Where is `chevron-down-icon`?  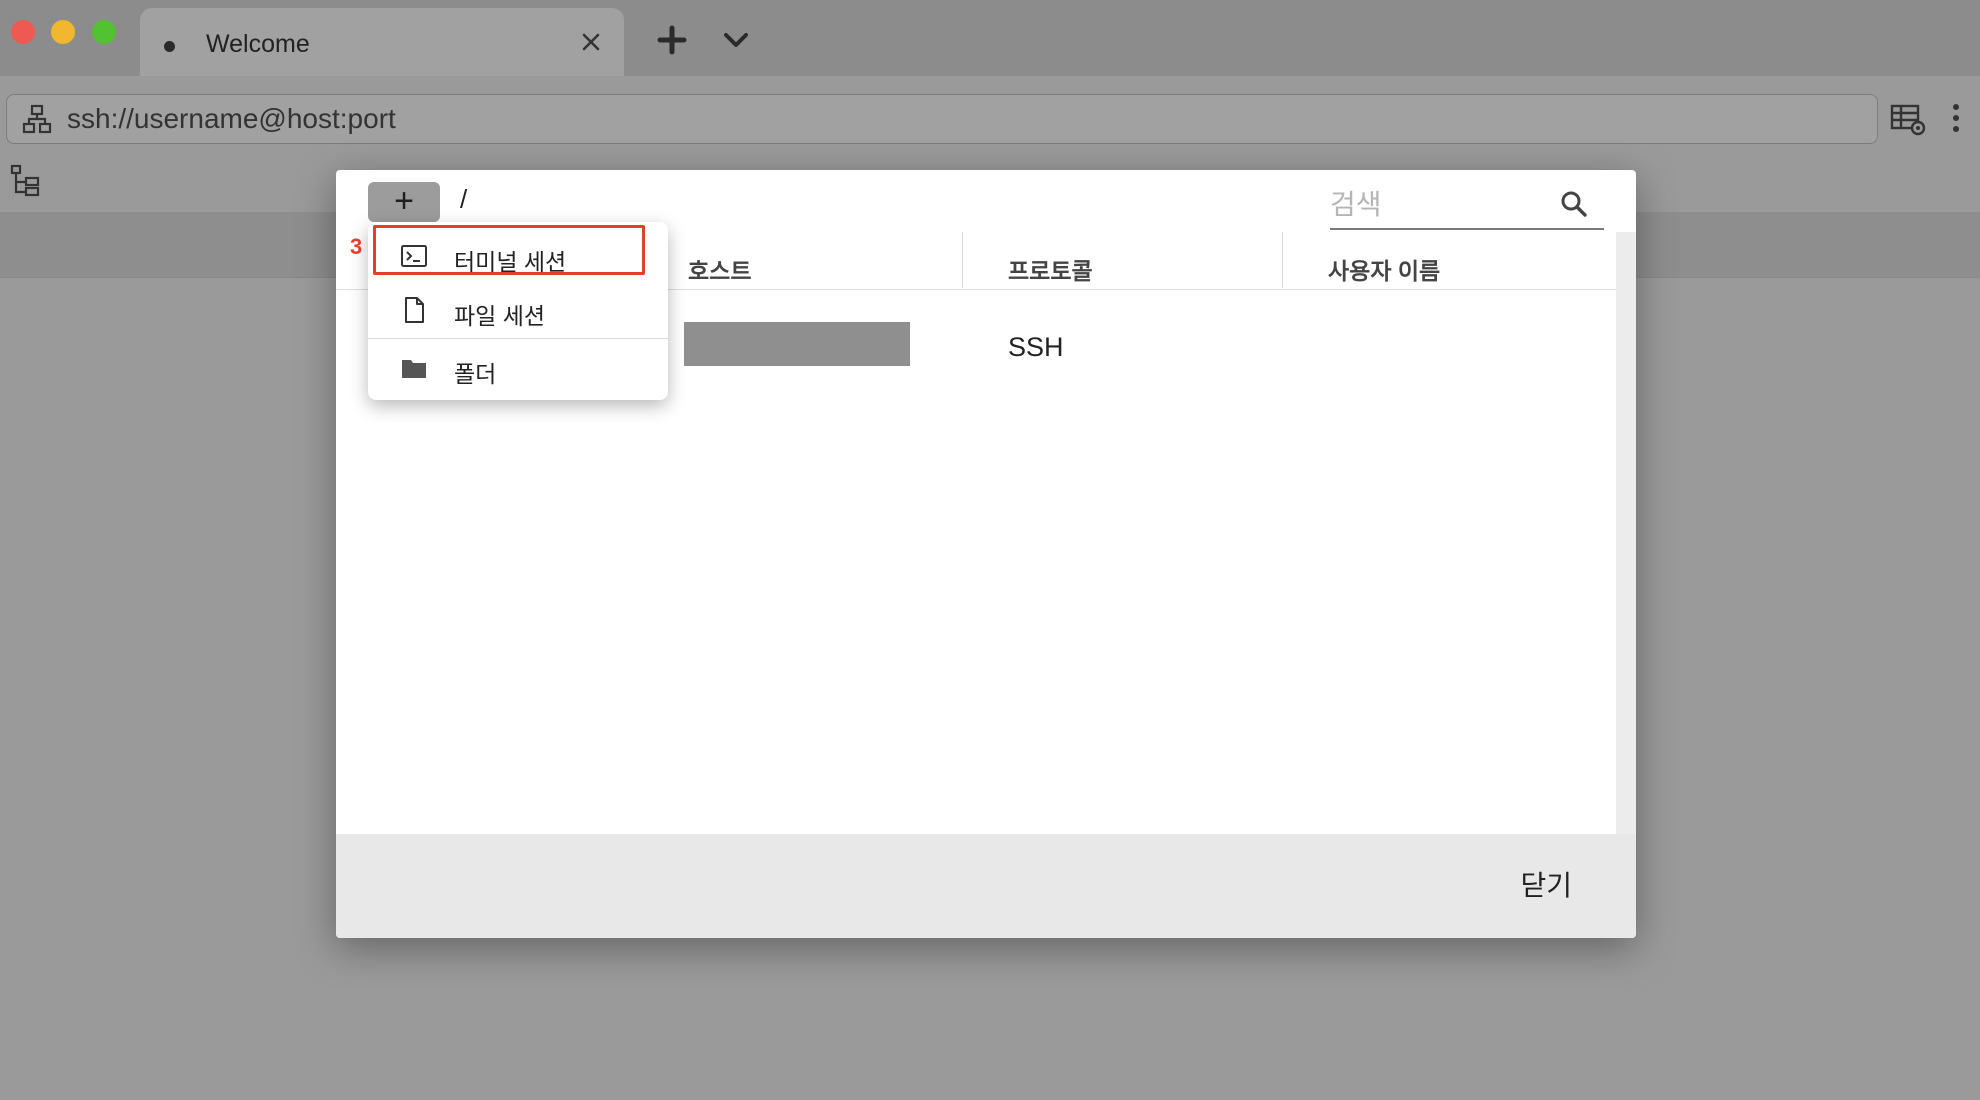
chevron-down-icon is located at coordinates (736, 40).